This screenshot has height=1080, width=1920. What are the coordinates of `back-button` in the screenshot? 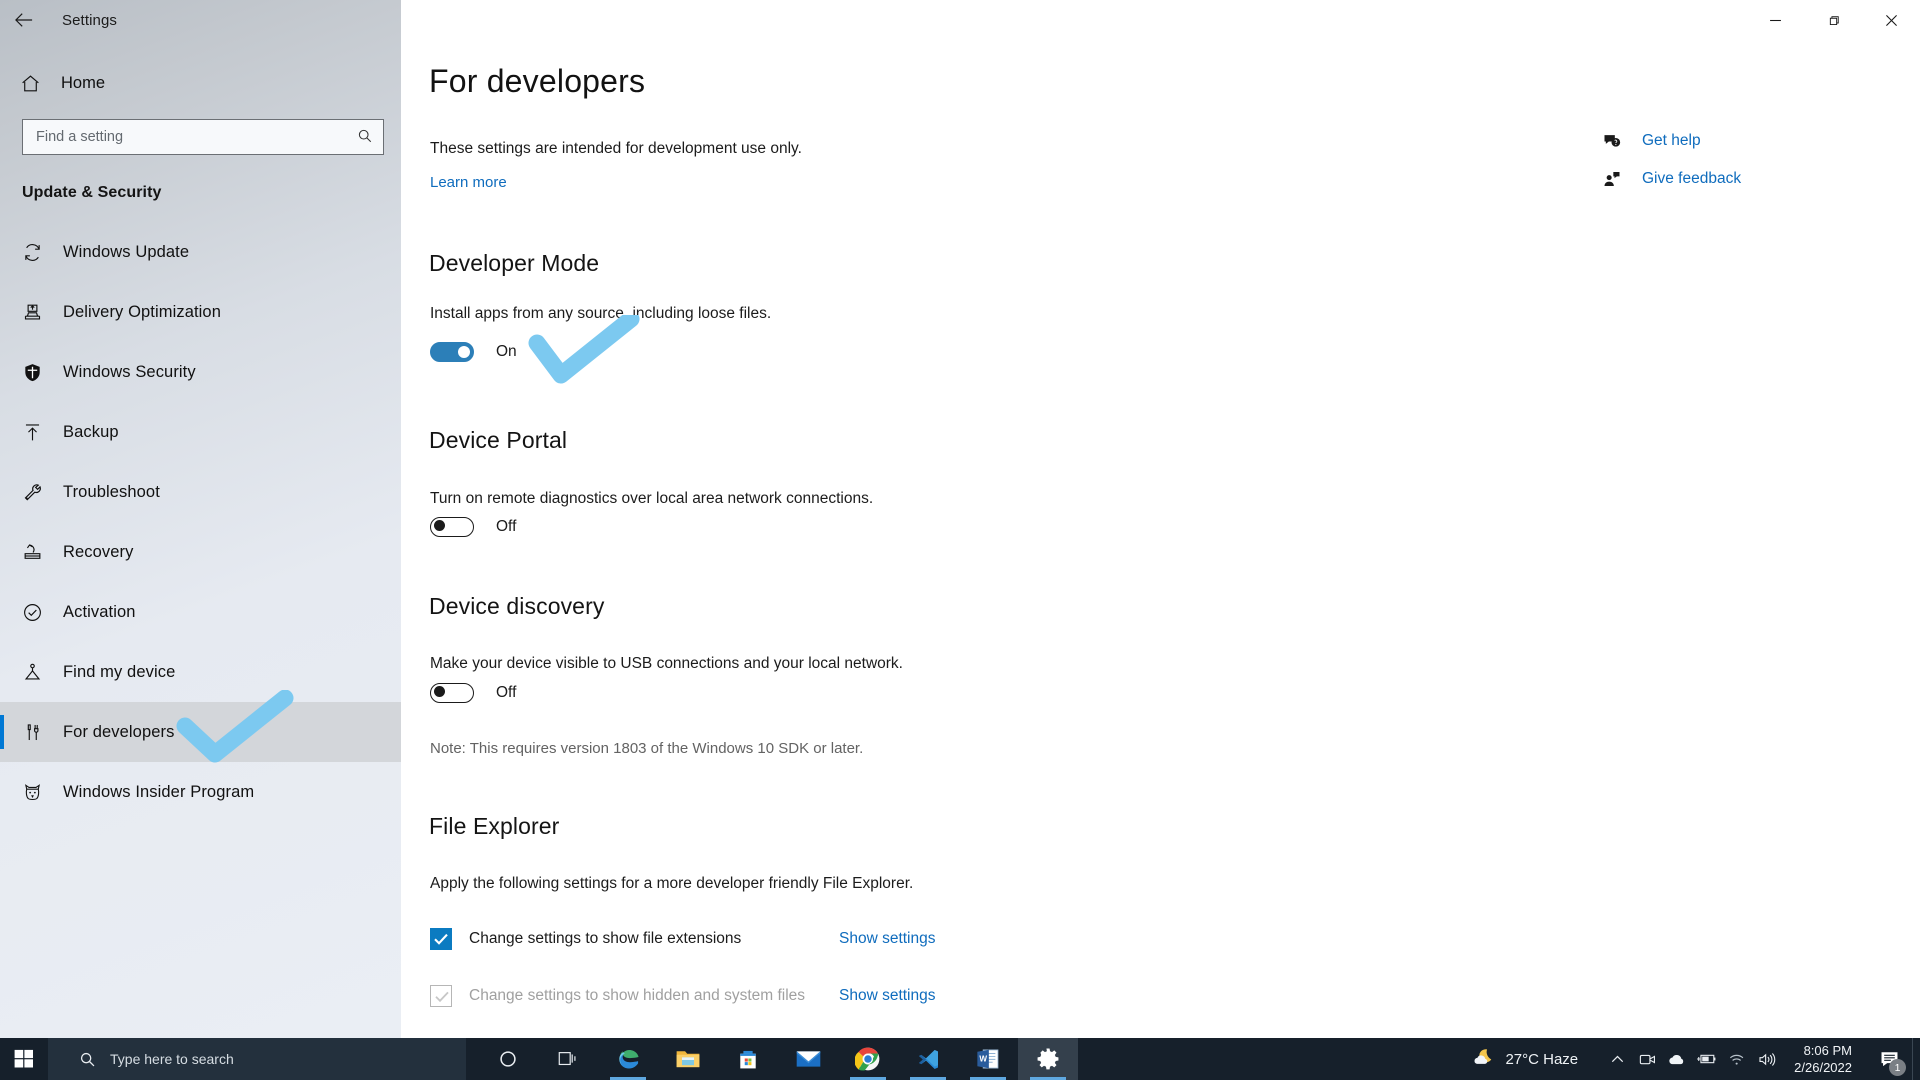 It's located at (24, 20).